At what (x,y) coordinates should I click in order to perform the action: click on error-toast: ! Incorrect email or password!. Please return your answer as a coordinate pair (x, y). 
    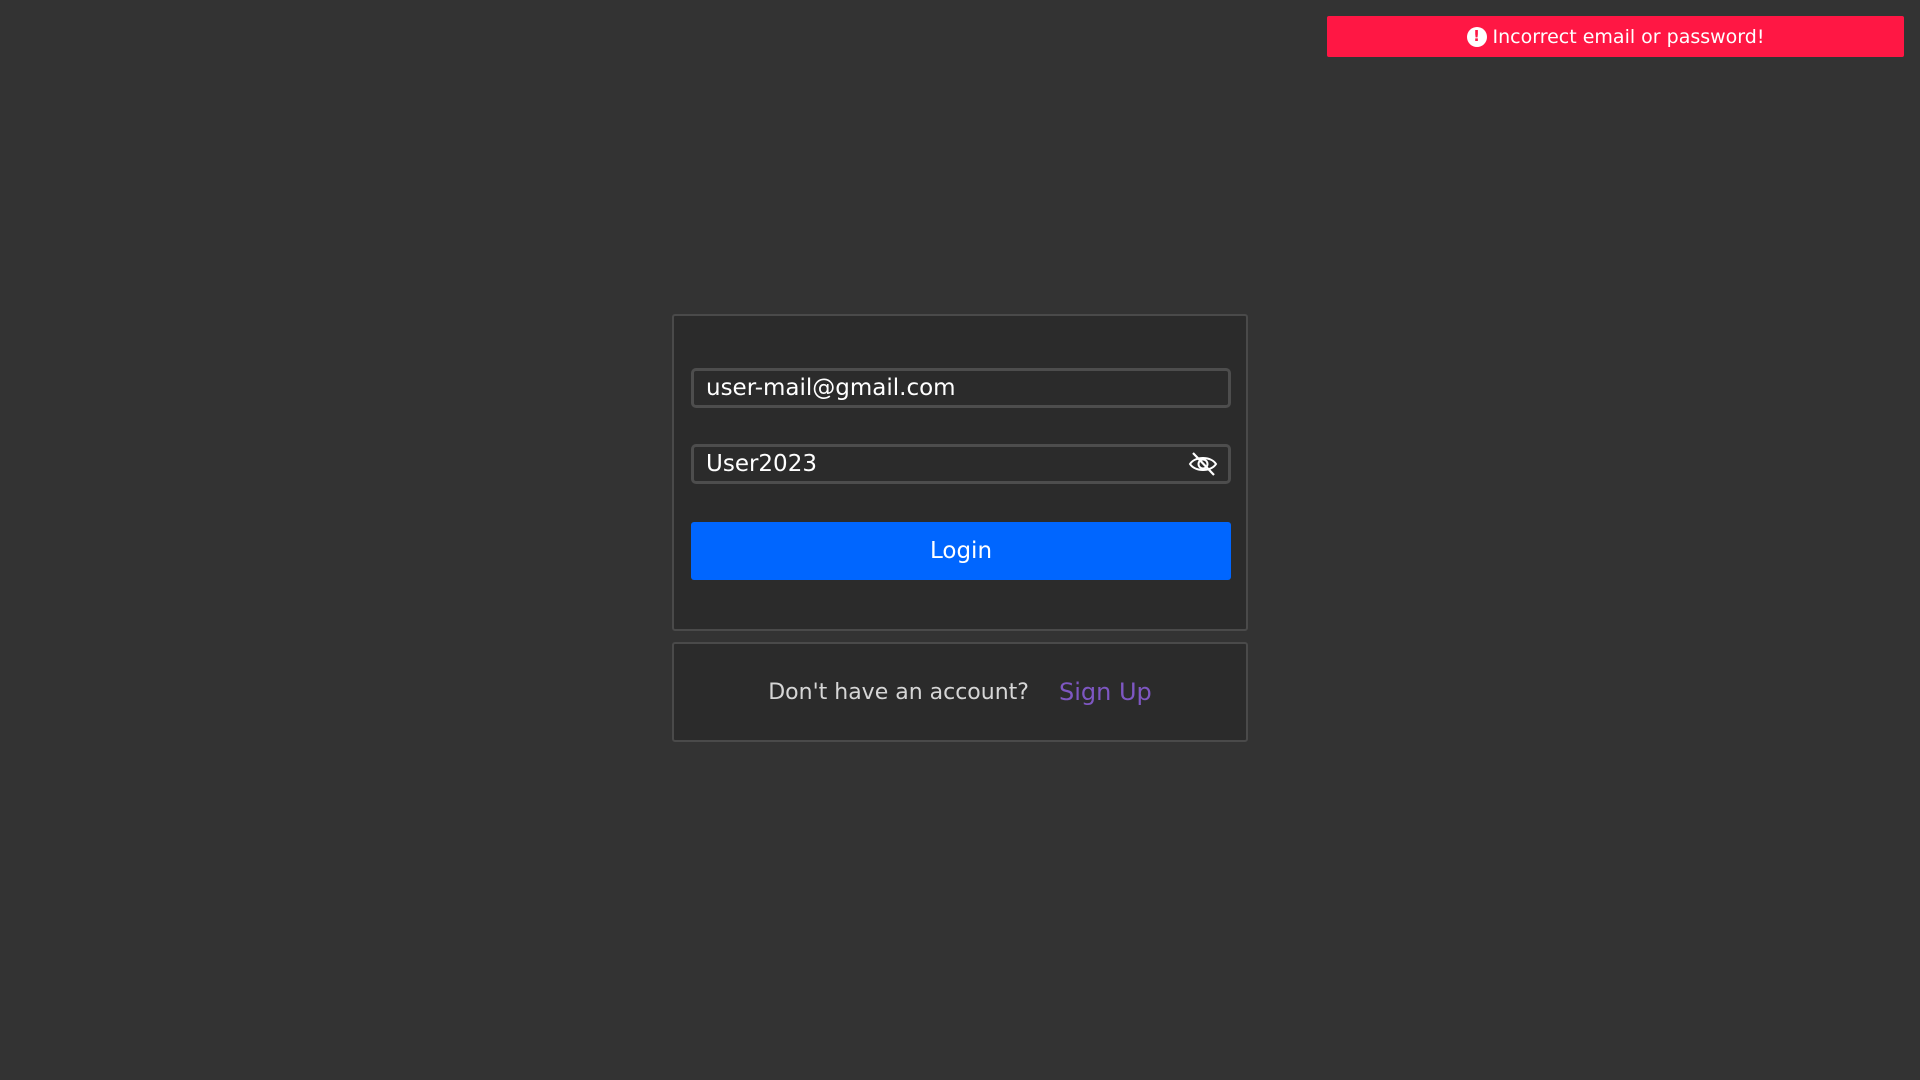
    Looking at the image, I should click on (1615, 36).